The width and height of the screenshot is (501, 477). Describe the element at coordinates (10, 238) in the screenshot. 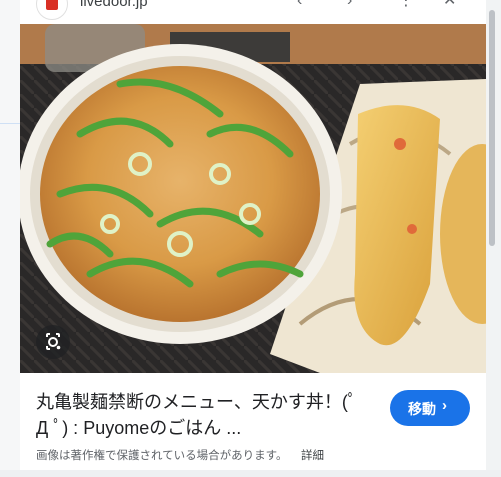

I see `left-background` at that location.